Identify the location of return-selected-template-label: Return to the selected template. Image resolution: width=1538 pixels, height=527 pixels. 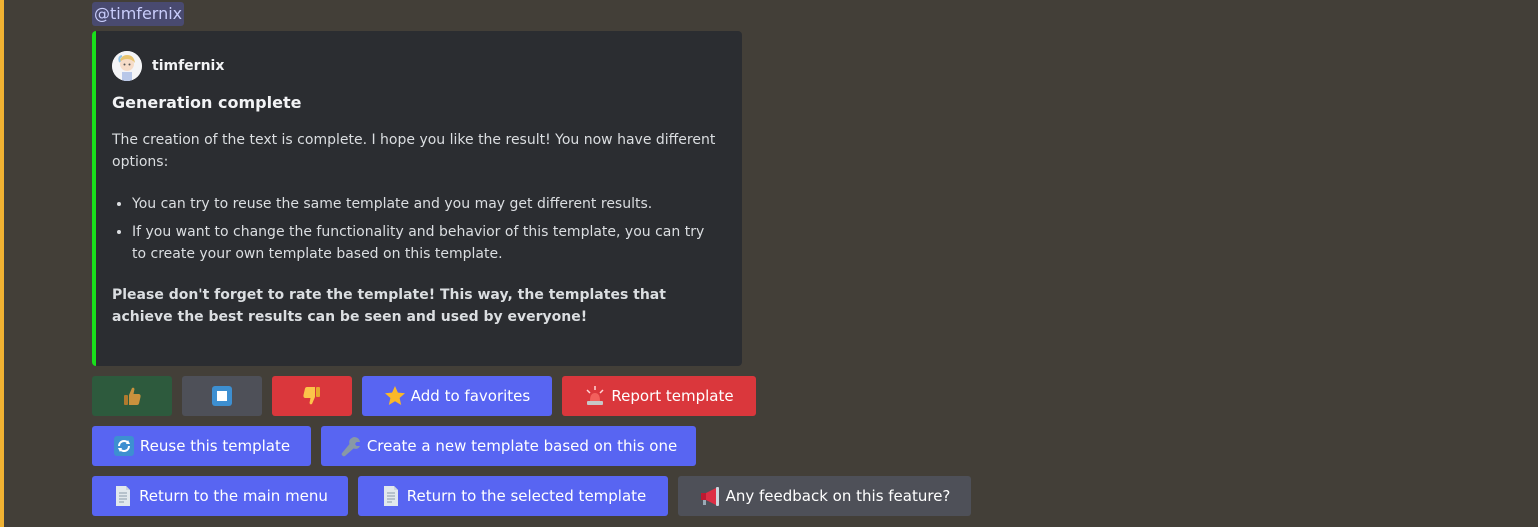
(526, 496).